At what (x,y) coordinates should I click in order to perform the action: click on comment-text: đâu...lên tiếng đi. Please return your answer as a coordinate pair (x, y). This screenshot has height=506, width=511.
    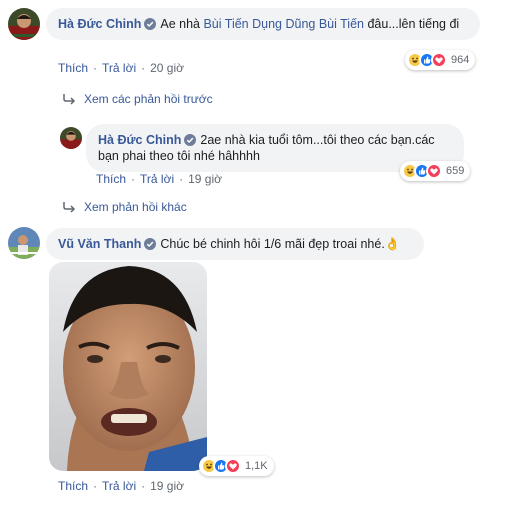
    Looking at the image, I should click on (412, 24).